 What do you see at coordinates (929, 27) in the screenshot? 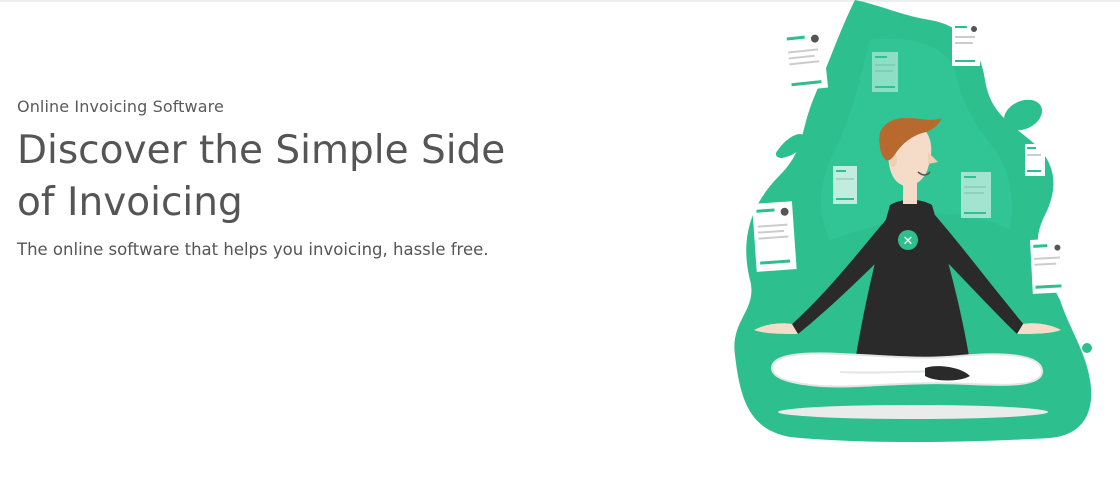
I see `dot-top` at bounding box center [929, 27].